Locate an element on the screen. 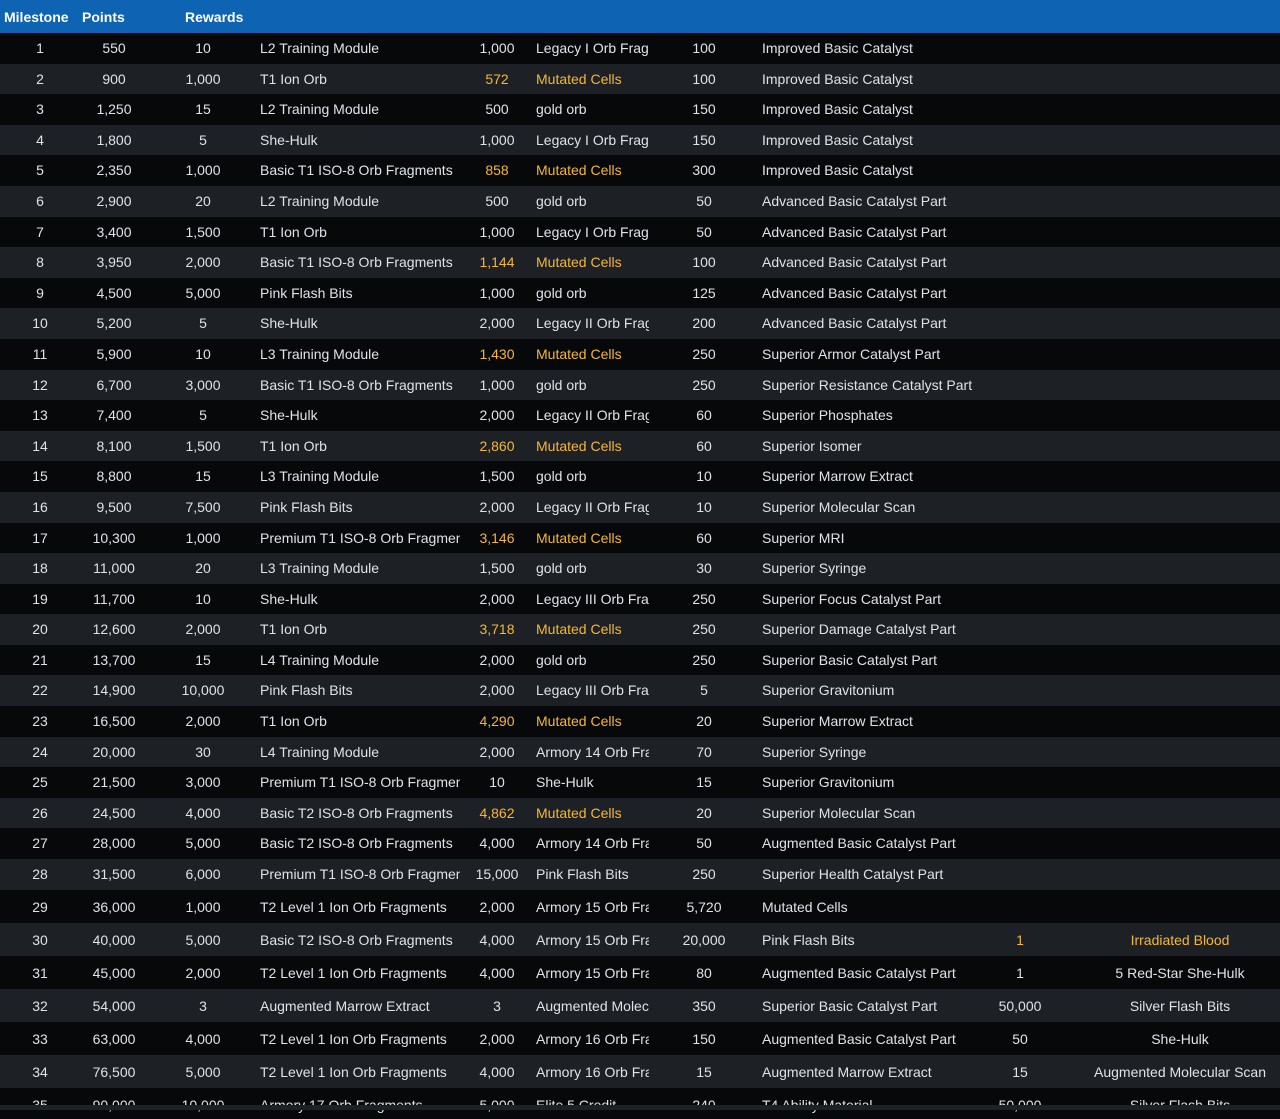  milestone-number: 8 is located at coordinates (40, 262).